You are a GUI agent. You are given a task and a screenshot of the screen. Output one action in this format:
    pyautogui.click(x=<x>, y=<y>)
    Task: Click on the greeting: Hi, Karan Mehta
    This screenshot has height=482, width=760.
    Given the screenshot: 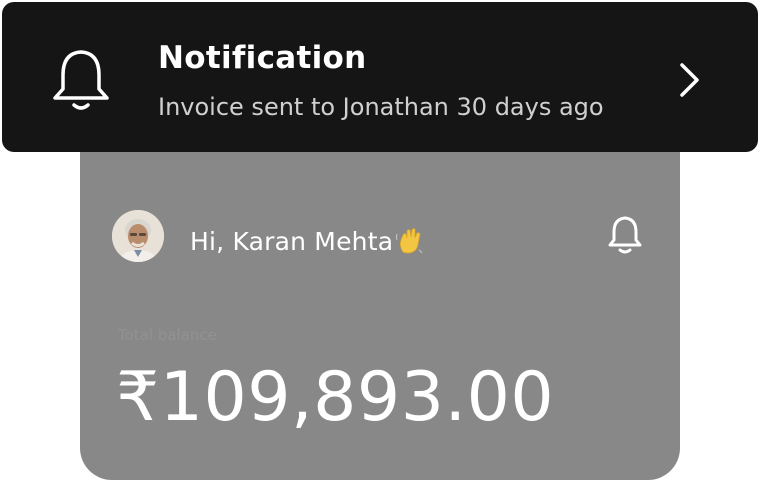 What is the action you would take?
    pyautogui.click(x=307, y=241)
    